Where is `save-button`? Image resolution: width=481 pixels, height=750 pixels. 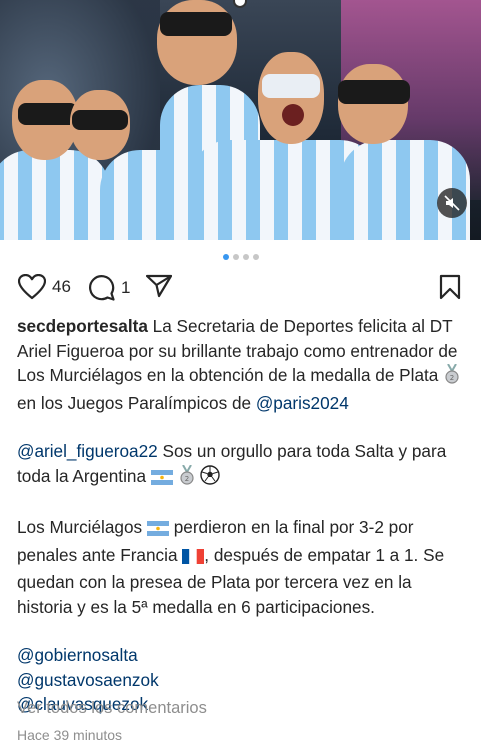
save-button is located at coordinates (450, 289).